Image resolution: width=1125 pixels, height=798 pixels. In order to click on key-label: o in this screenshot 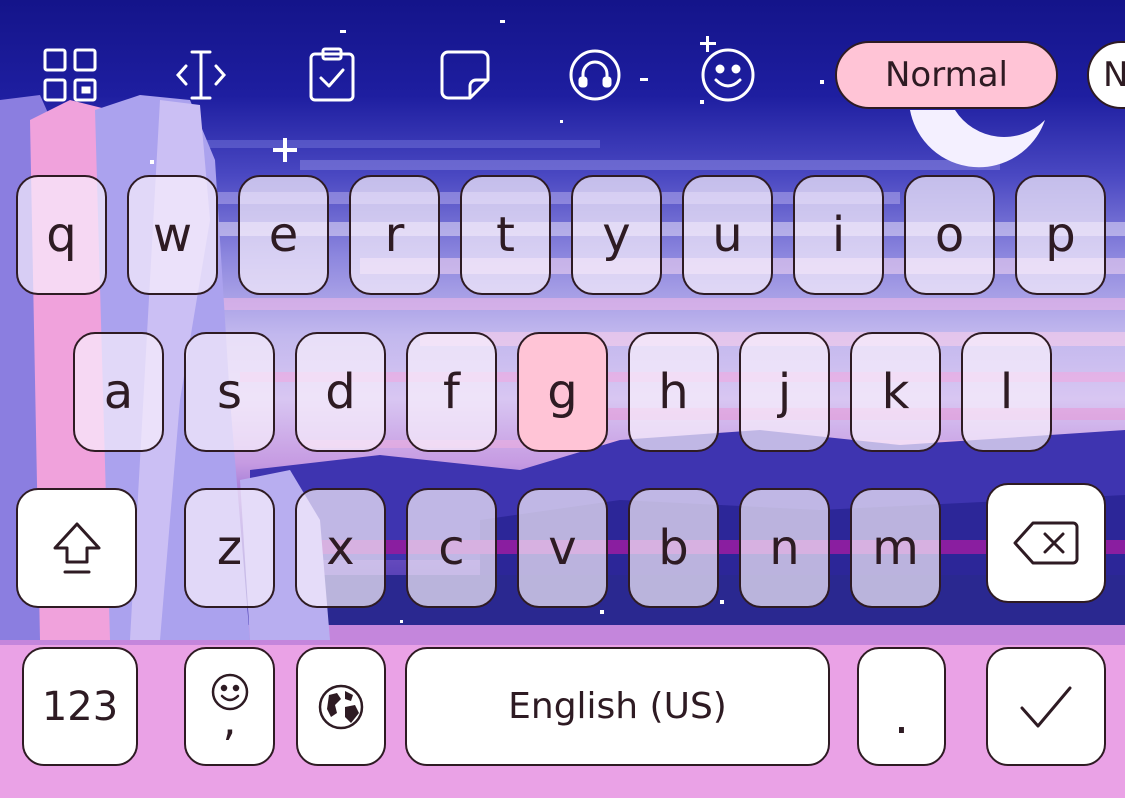, I will do `click(949, 235)`.